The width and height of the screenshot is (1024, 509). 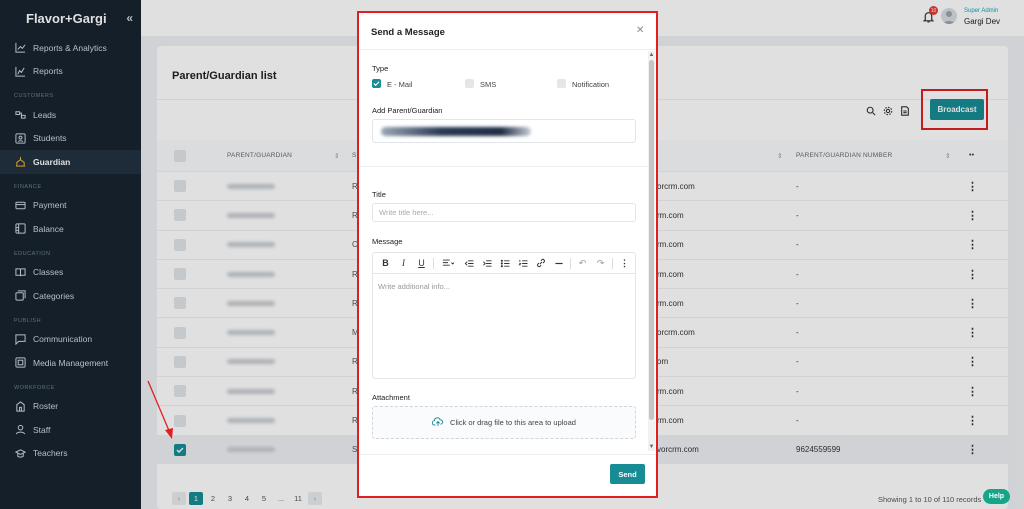 I want to click on modal-scrollbar: ▲ ▼, so click(x=651, y=251).